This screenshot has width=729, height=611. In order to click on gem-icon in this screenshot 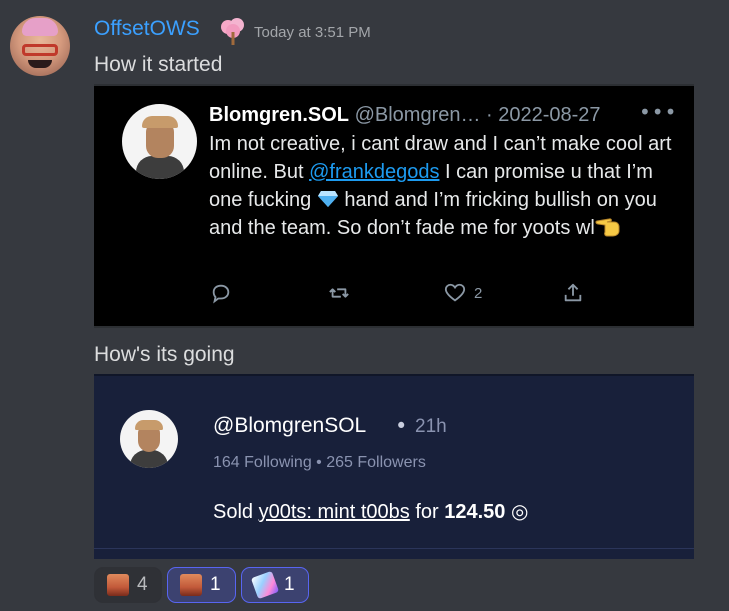, I will do `click(327, 199)`.